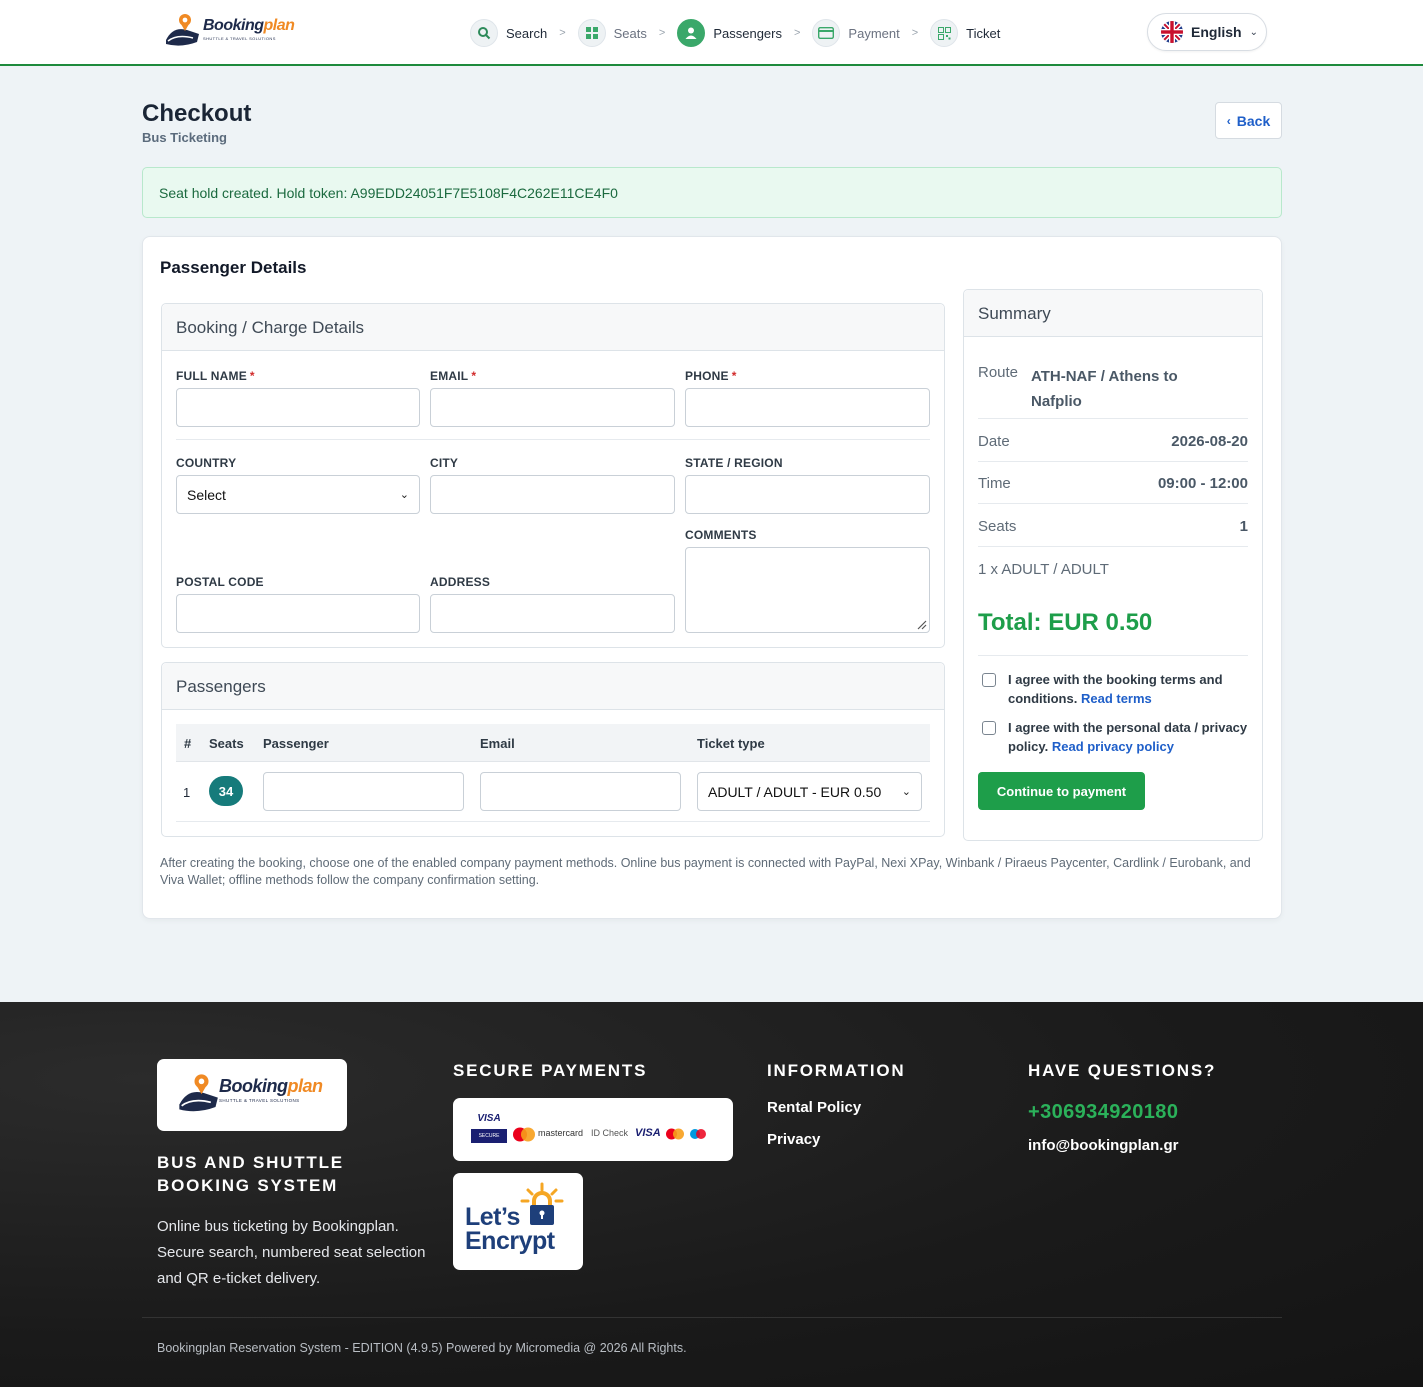  Describe the element at coordinates (1113, 746) in the screenshot. I see `read-privacy-link: Read privacy policy` at that location.